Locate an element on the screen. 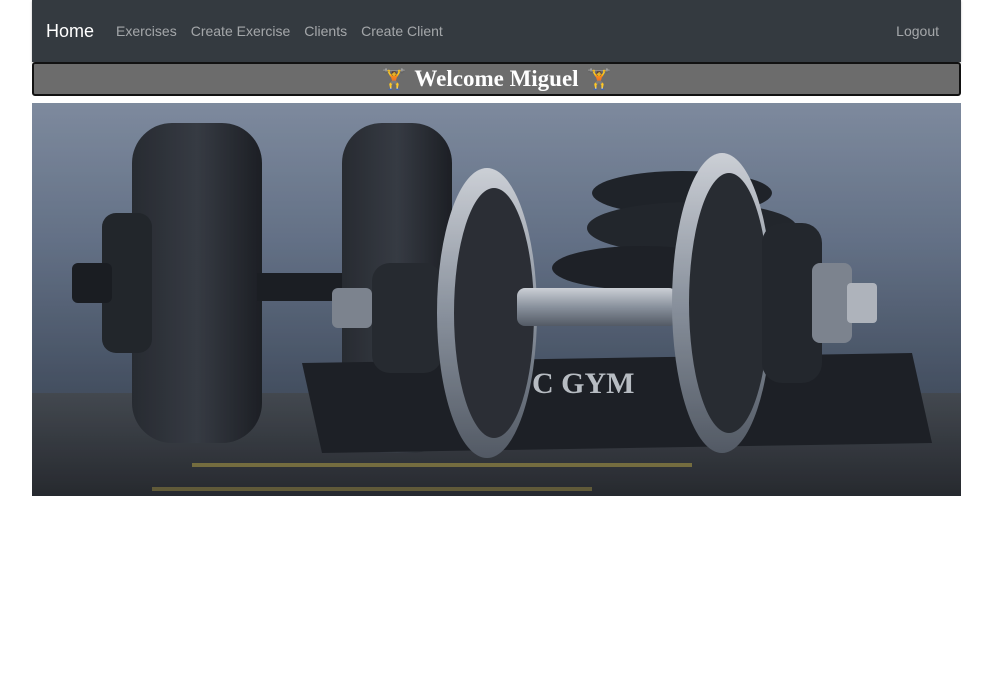  nav-create-client-link: Create Client is located at coordinates (402, 31).